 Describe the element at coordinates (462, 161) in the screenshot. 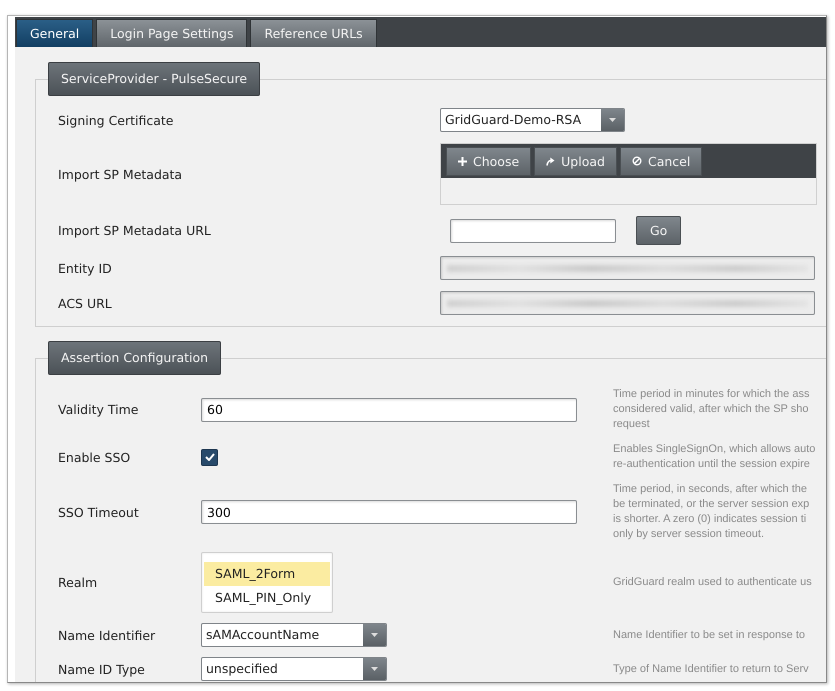

I see `plus-icon` at that location.